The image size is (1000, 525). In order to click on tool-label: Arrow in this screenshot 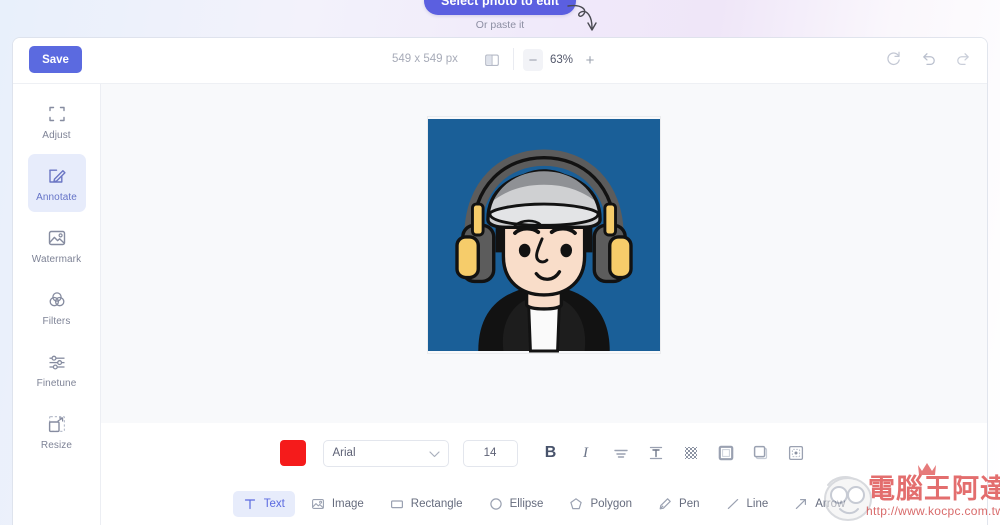, I will do `click(830, 504)`.